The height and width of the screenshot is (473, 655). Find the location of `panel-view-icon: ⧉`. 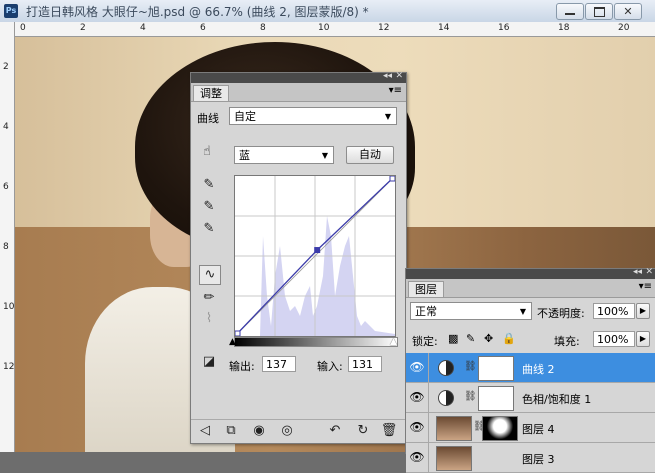

panel-view-icon: ⧉ is located at coordinates (231, 431).